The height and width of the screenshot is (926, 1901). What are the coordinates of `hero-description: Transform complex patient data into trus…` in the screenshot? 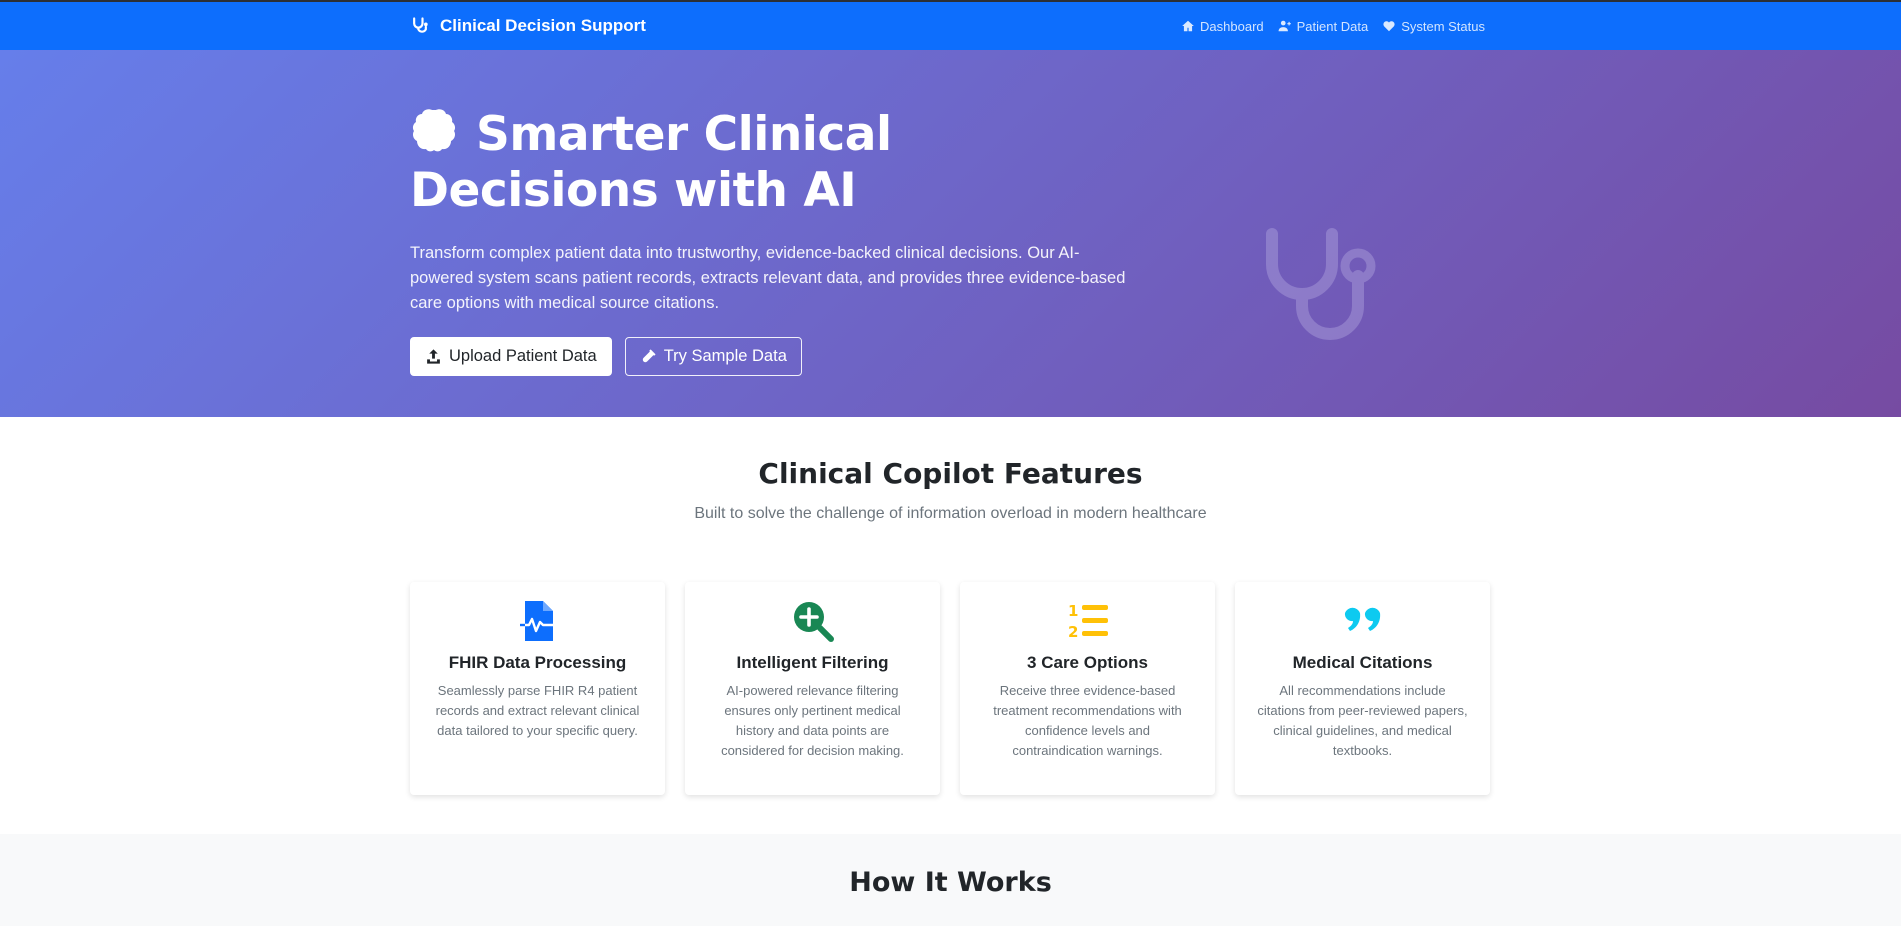 It's located at (768, 278).